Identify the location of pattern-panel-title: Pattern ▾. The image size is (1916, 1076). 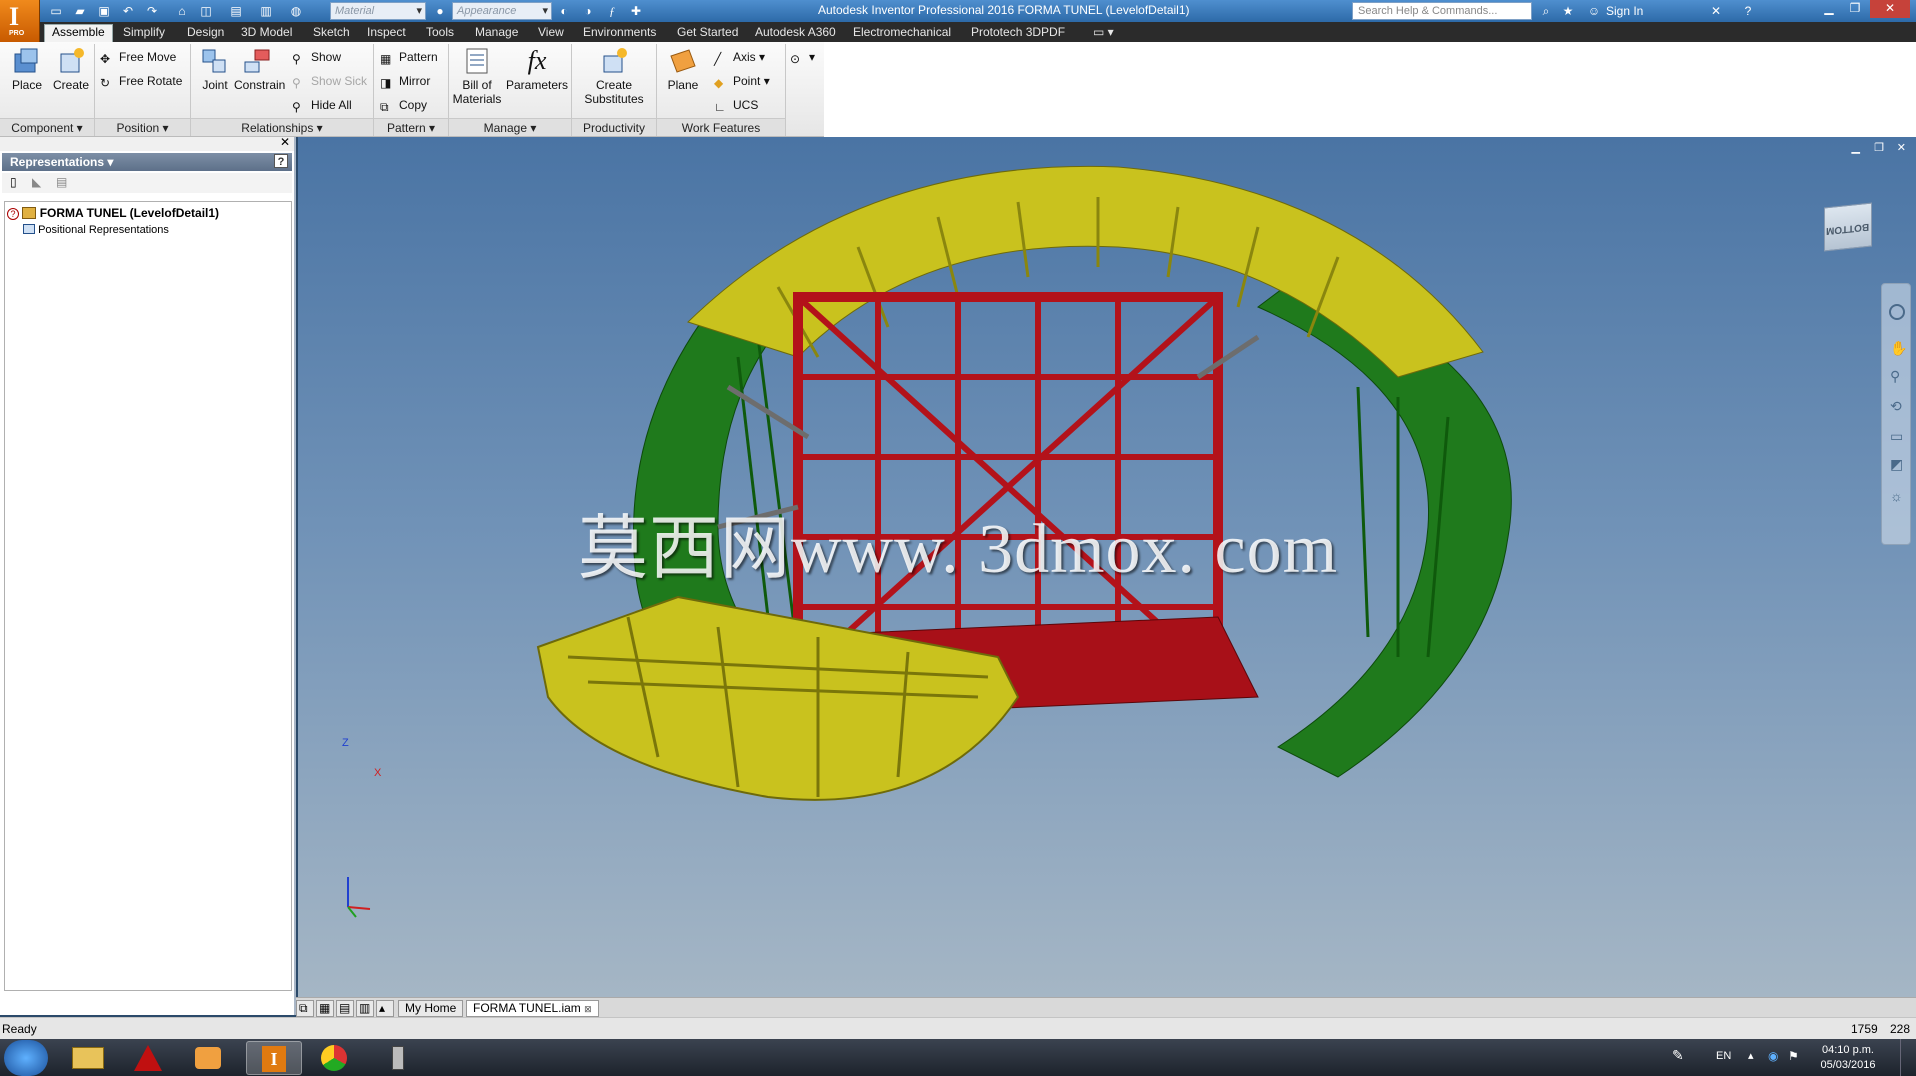
(411, 127).